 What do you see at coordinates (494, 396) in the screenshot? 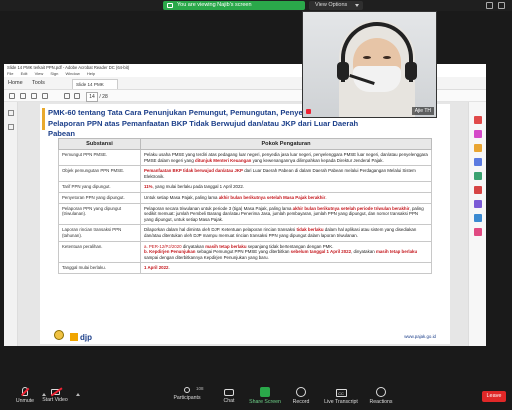
I see `leave-meeting-button: Leave` at bounding box center [494, 396].